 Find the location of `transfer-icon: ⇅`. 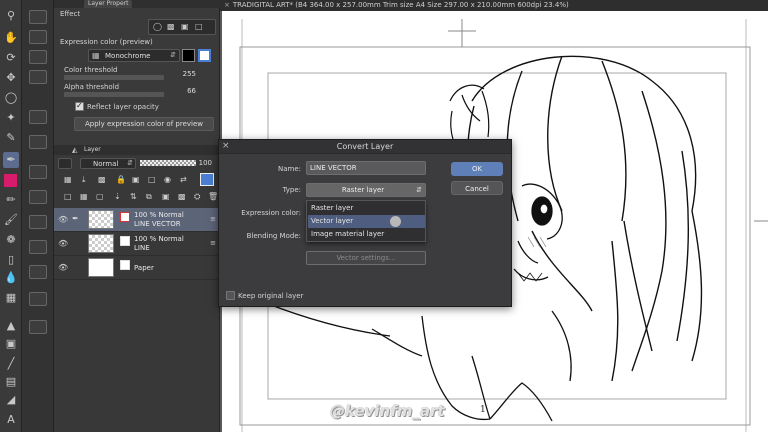

transfer-icon: ⇅ is located at coordinates (133, 196).